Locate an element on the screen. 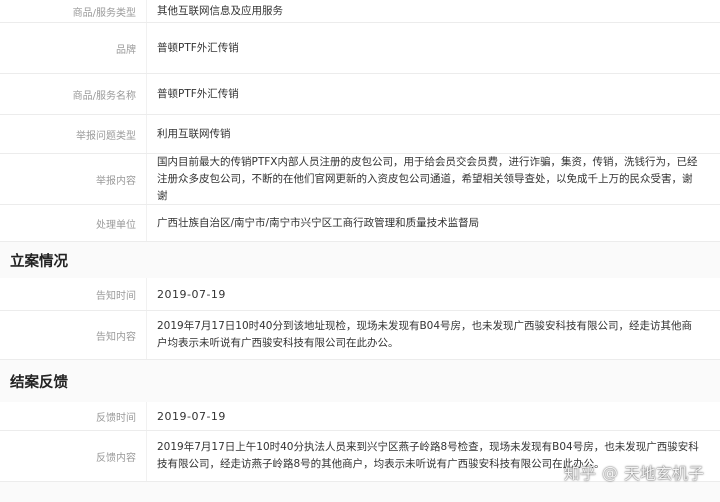  detail-row-service-type: 商品/服务类型 其他互联网信息及应用服务 is located at coordinates (360, 11).